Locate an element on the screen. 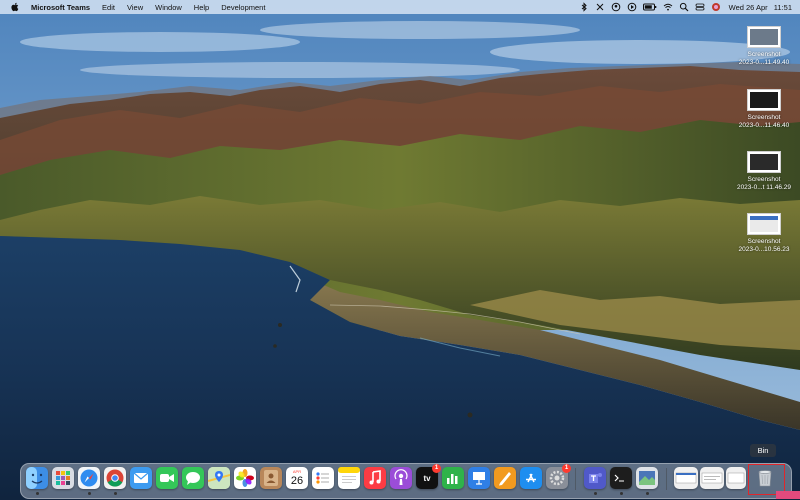 The height and width of the screenshot is (500, 800). apple-menu-icon is located at coordinates (14, 7).